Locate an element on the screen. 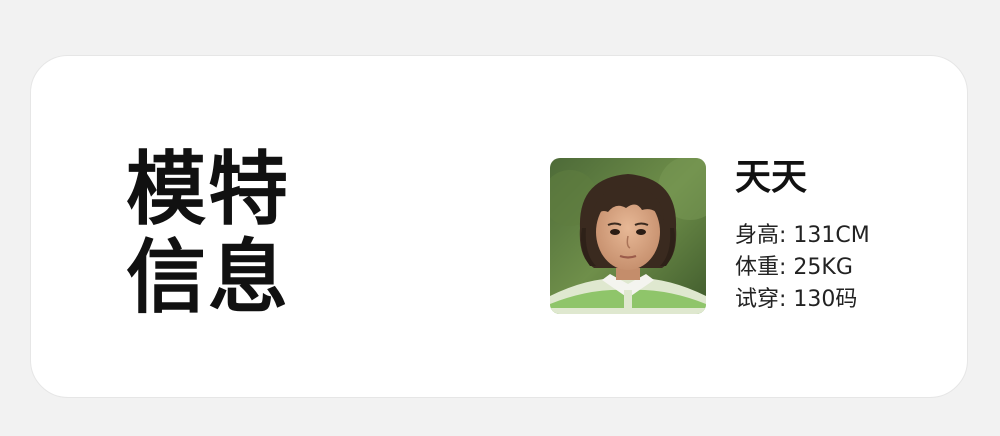 This screenshot has width=1000, height=436. section-title: 模特 信息 is located at coordinates (208, 234).